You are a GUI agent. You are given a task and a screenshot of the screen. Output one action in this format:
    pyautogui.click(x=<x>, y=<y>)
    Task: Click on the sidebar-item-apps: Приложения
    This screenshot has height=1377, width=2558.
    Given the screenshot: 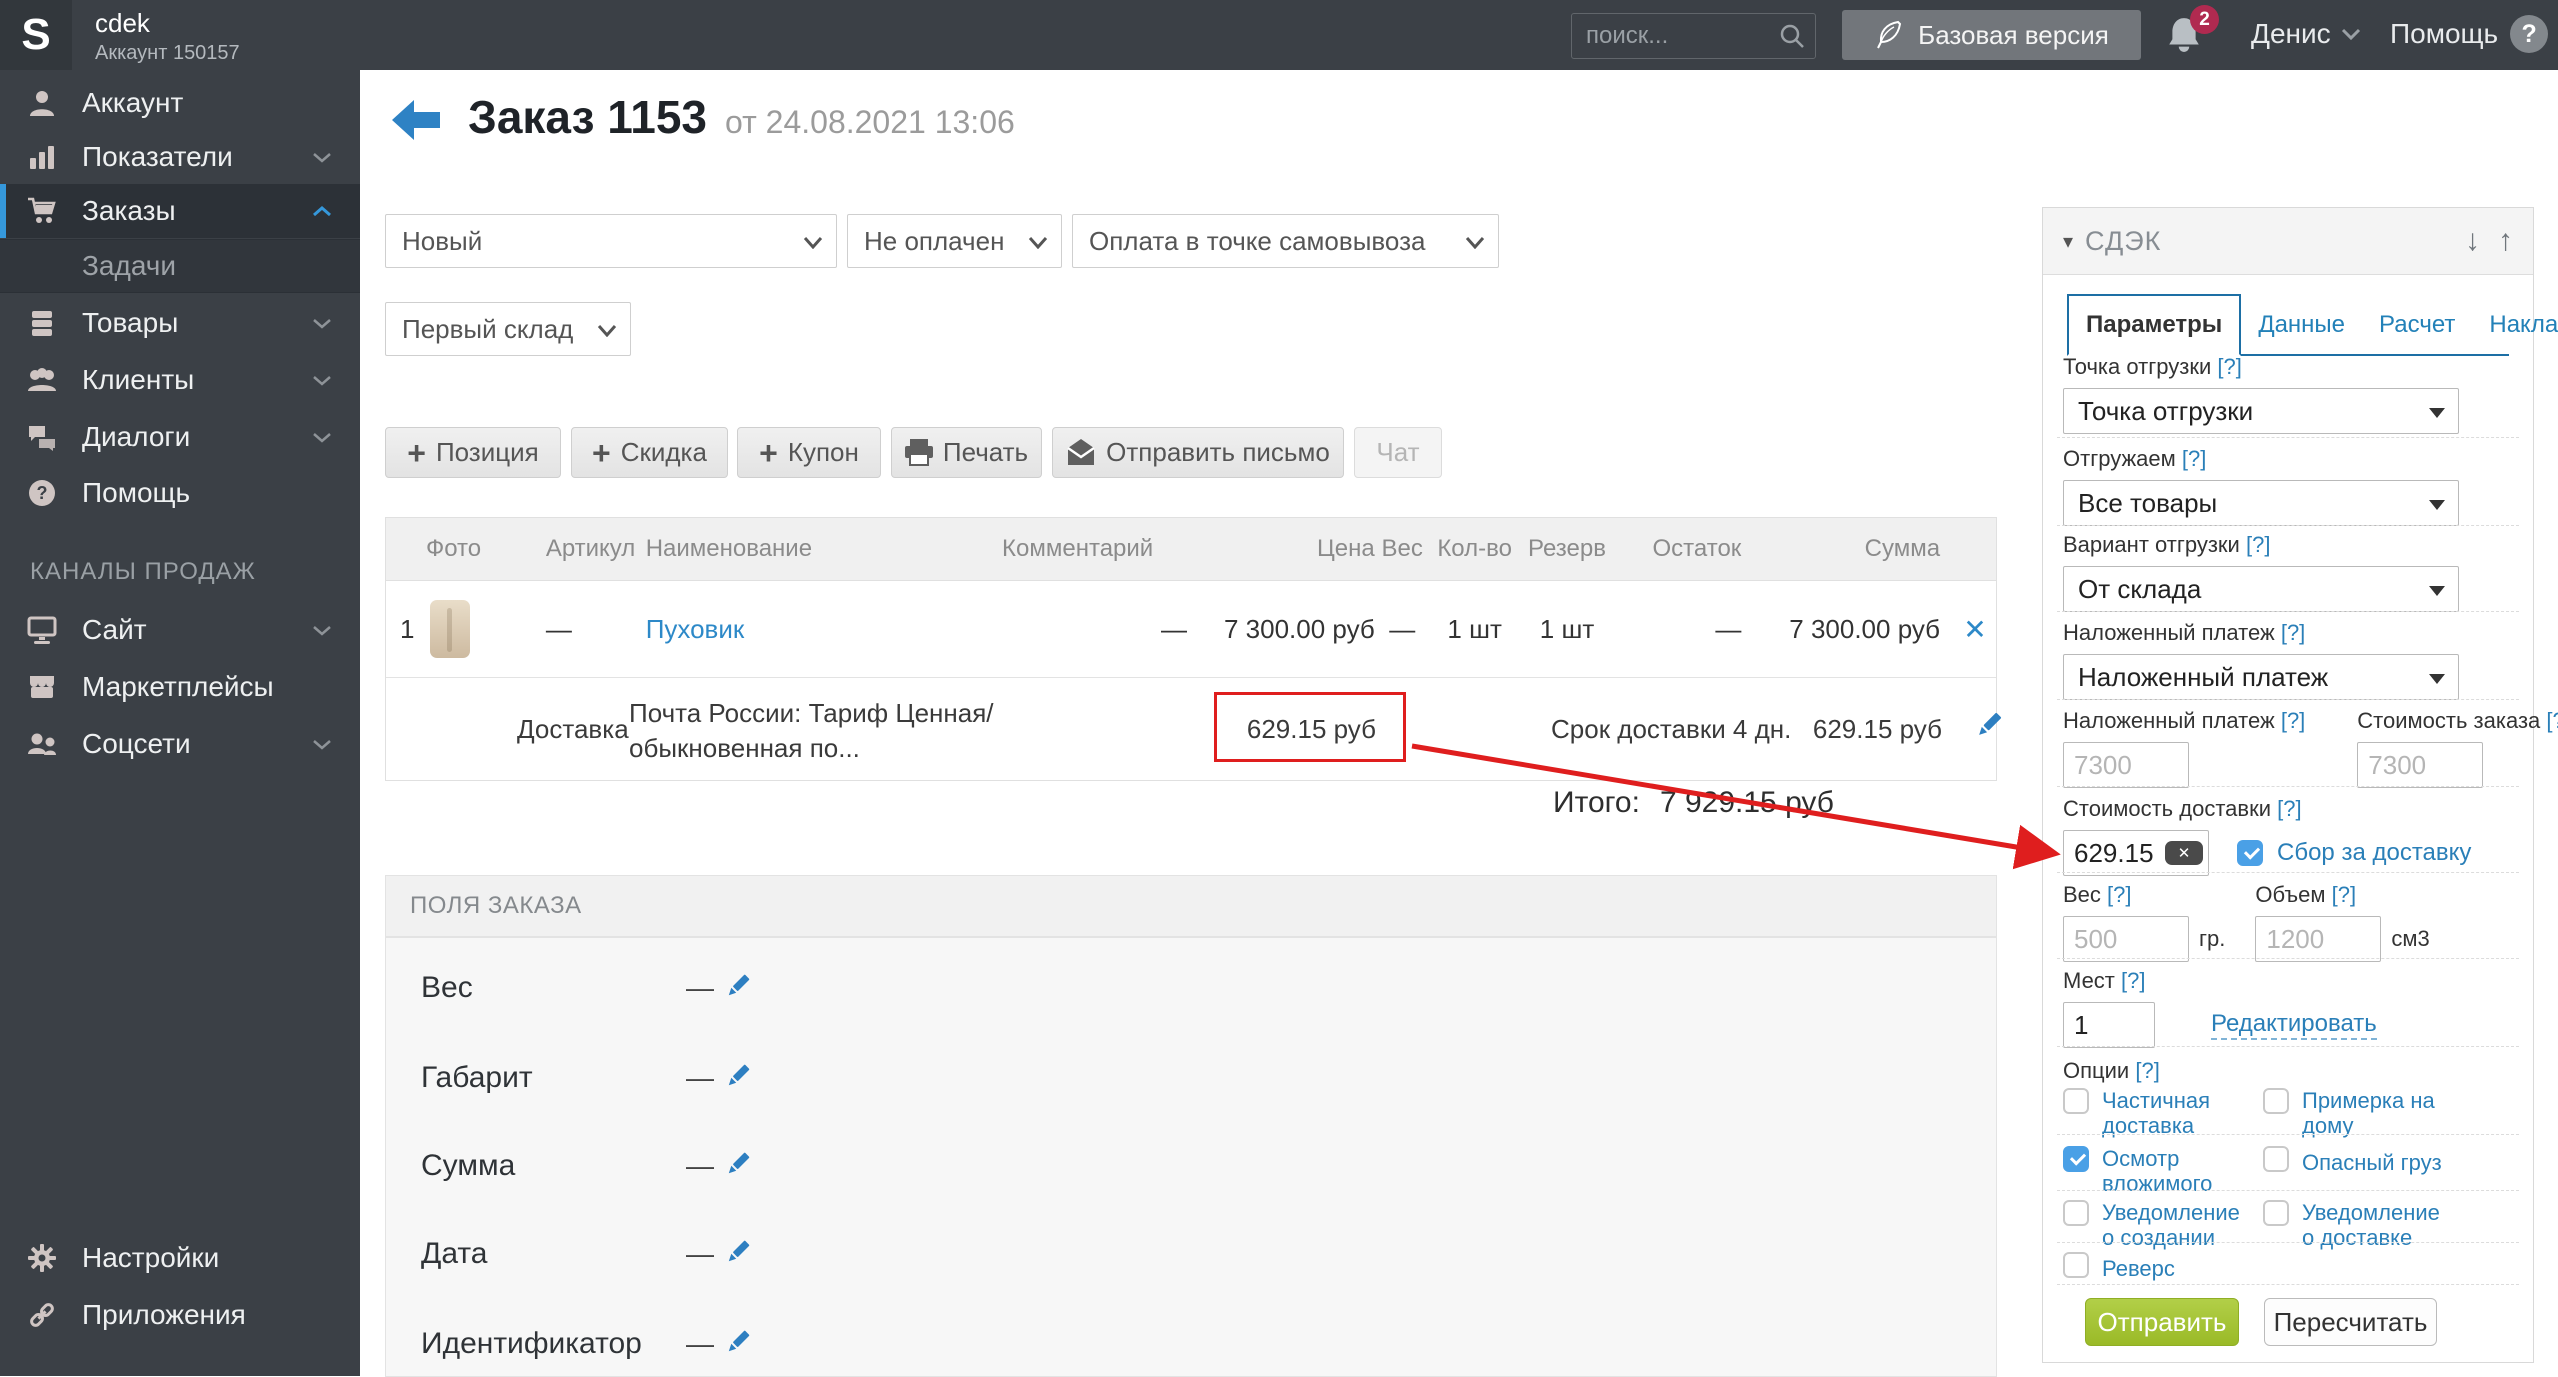 What is the action you would take?
    pyautogui.click(x=180, y=1315)
    